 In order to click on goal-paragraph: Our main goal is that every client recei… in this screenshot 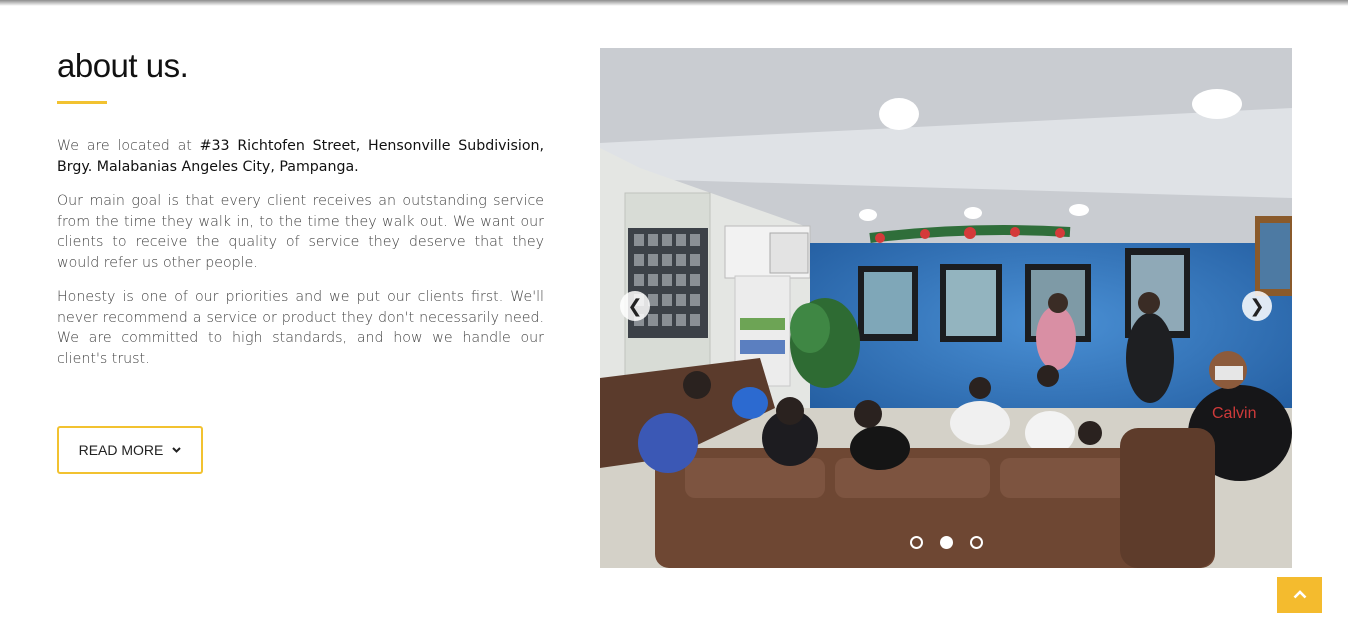, I will do `click(300, 232)`.